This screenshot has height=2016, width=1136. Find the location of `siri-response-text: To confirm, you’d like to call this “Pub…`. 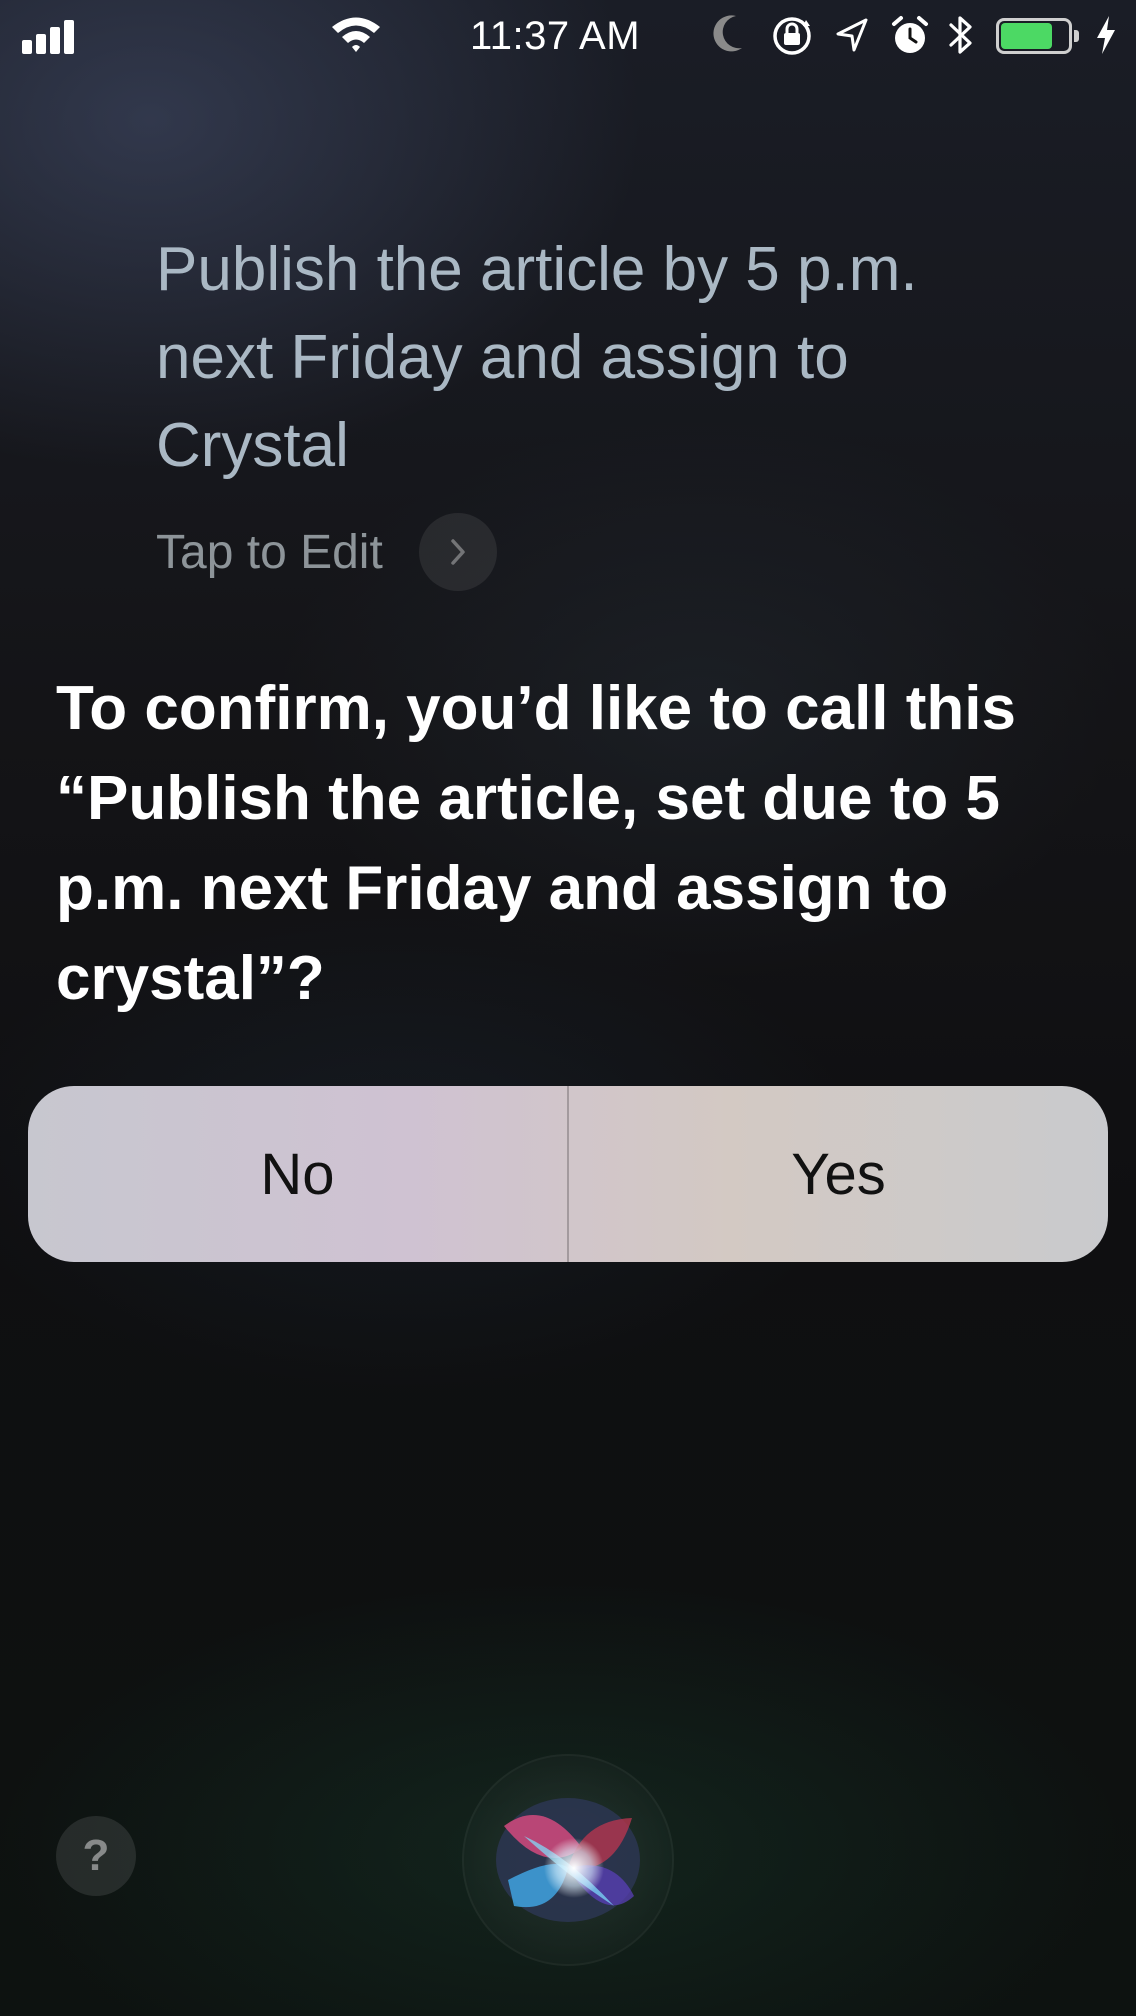

siri-response-text: To confirm, you’d like to call this “Pub… is located at coordinates (536, 843).